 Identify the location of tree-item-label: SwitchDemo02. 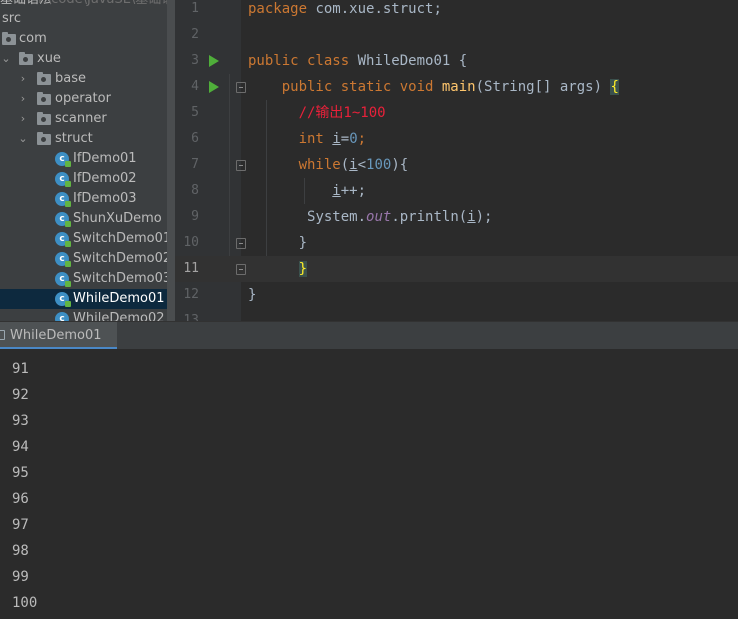
(122, 258).